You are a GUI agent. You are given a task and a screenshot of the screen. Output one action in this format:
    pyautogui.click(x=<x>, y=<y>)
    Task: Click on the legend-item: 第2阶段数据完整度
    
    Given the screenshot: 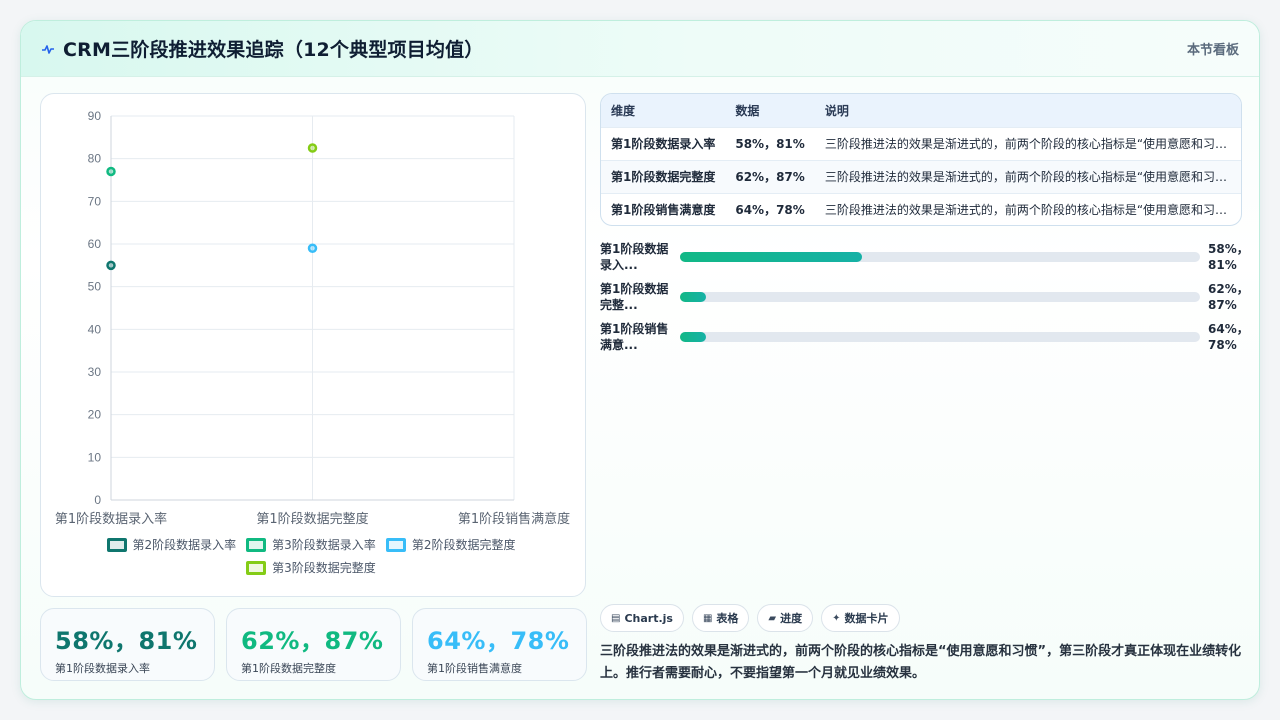 What is the action you would take?
    pyautogui.click(x=450, y=544)
    